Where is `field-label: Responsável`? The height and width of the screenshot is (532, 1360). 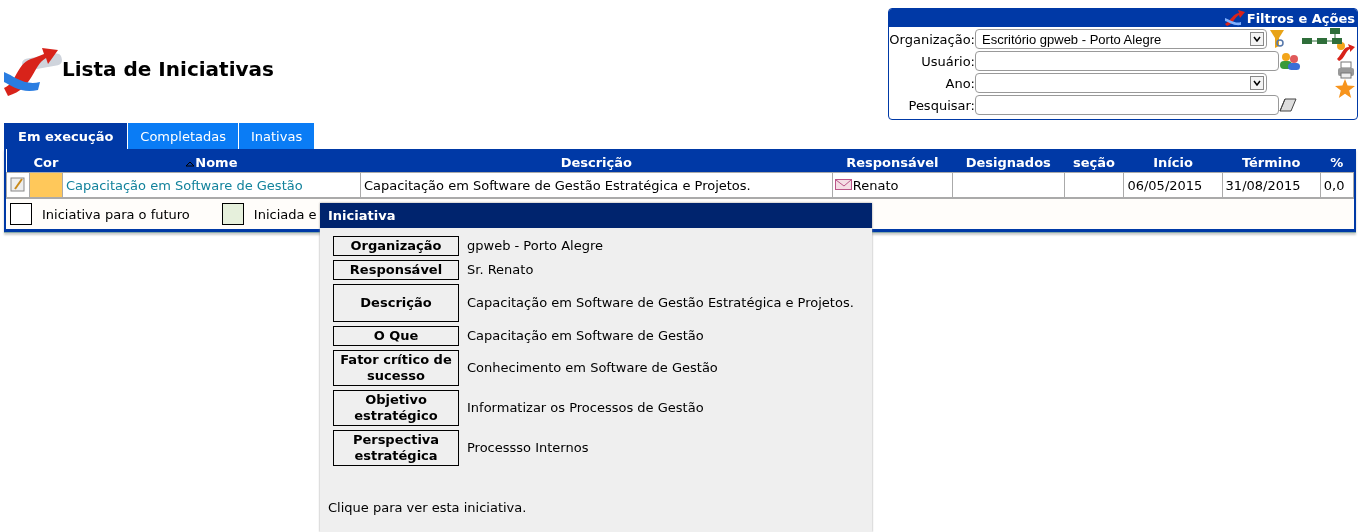
field-label: Responsável is located at coordinates (396, 270).